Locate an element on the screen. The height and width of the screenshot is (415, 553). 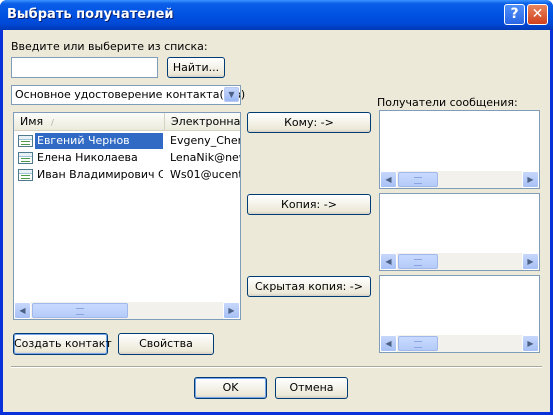
help-button: ? is located at coordinates (514, 14).